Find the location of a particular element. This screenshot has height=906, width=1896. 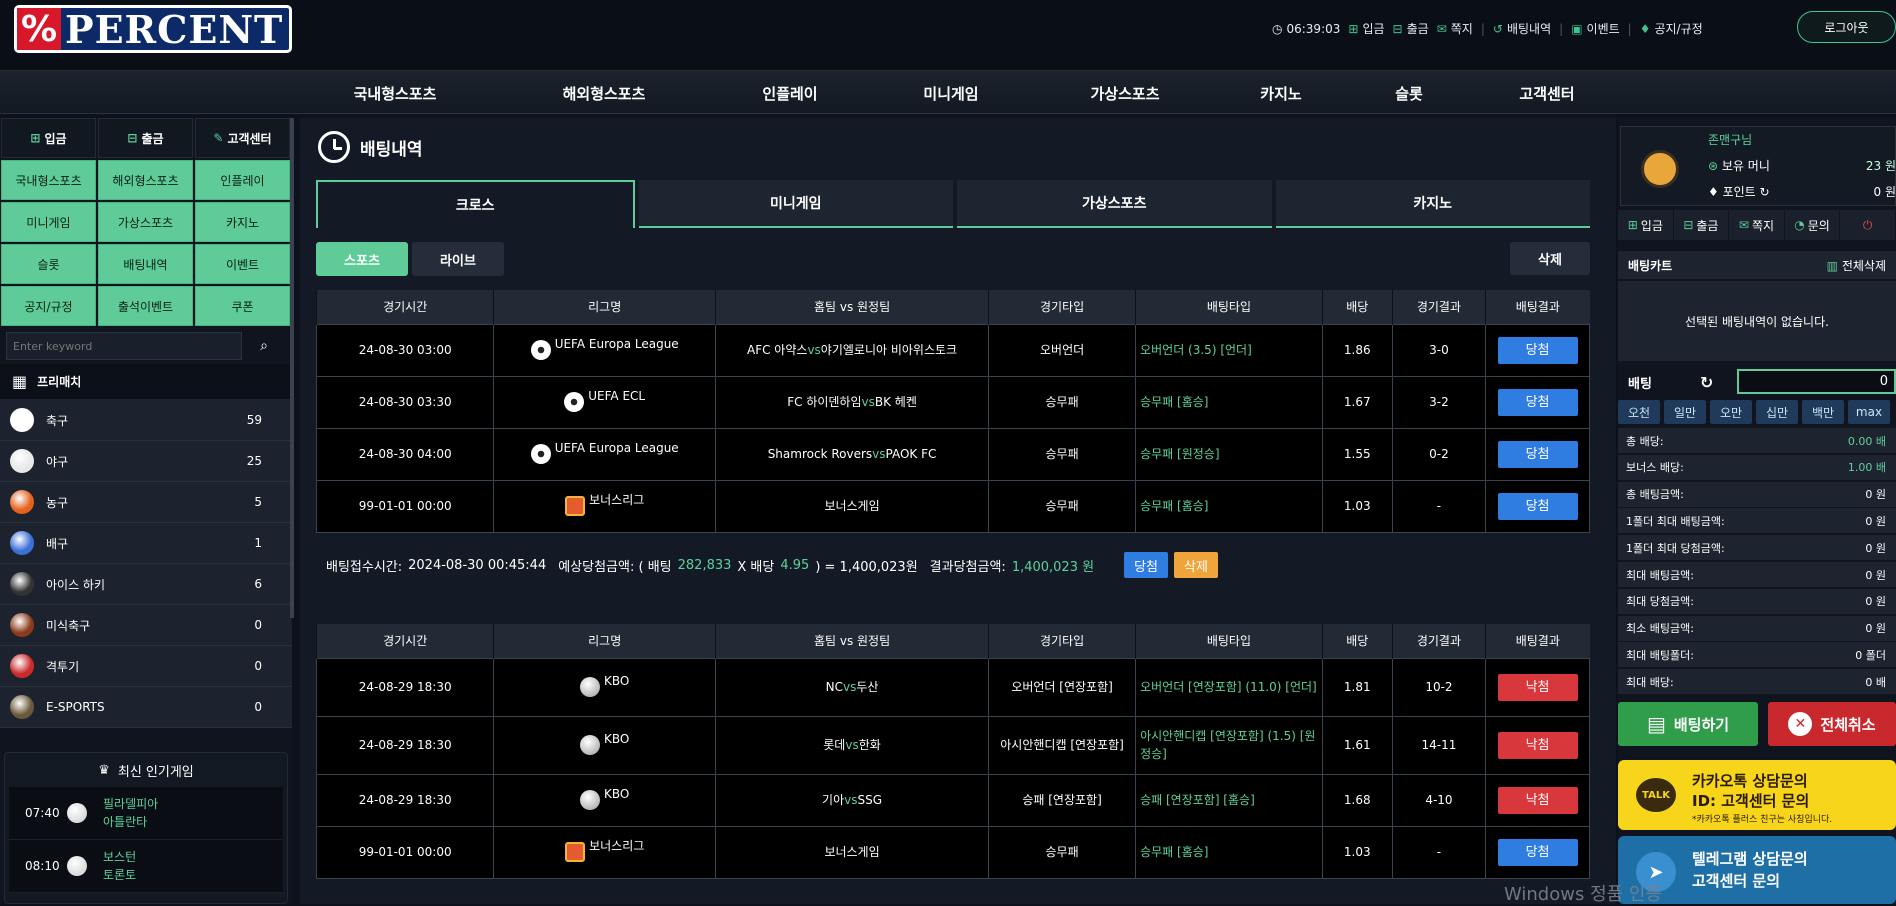

menu-slot: 슬롯 is located at coordinates (48, 264).